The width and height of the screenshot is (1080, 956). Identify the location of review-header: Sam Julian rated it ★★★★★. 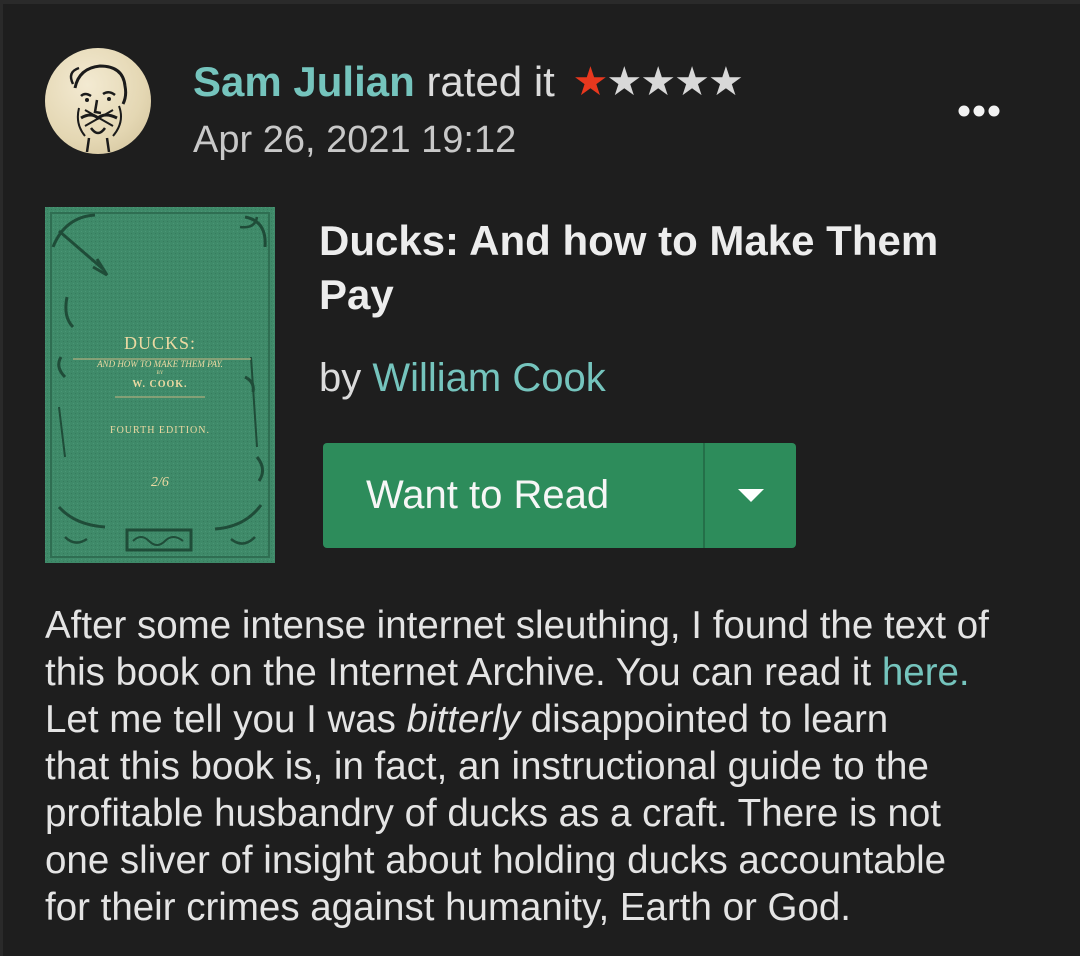
(468, 82).